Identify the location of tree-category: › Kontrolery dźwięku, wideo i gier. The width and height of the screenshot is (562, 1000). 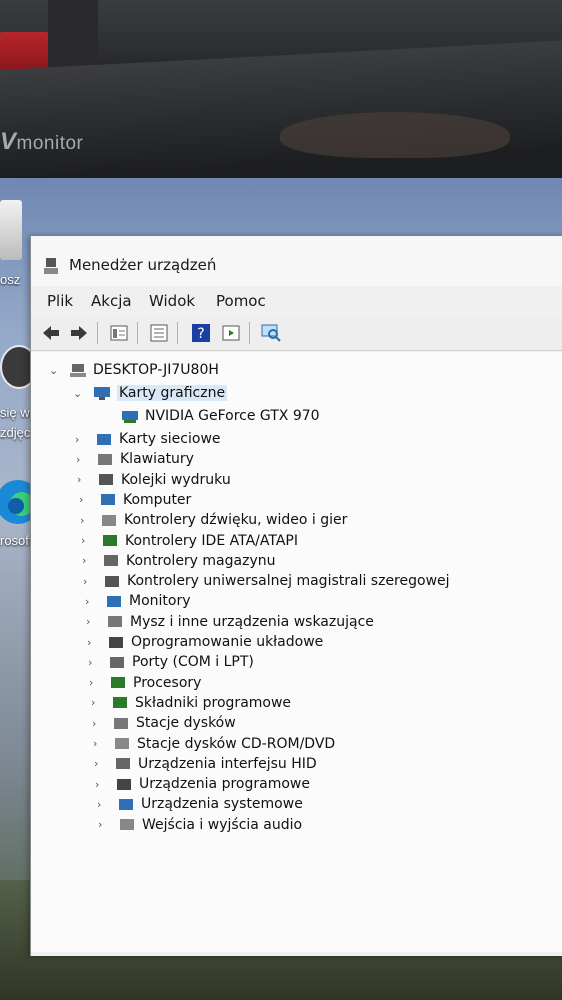
(213, 520).